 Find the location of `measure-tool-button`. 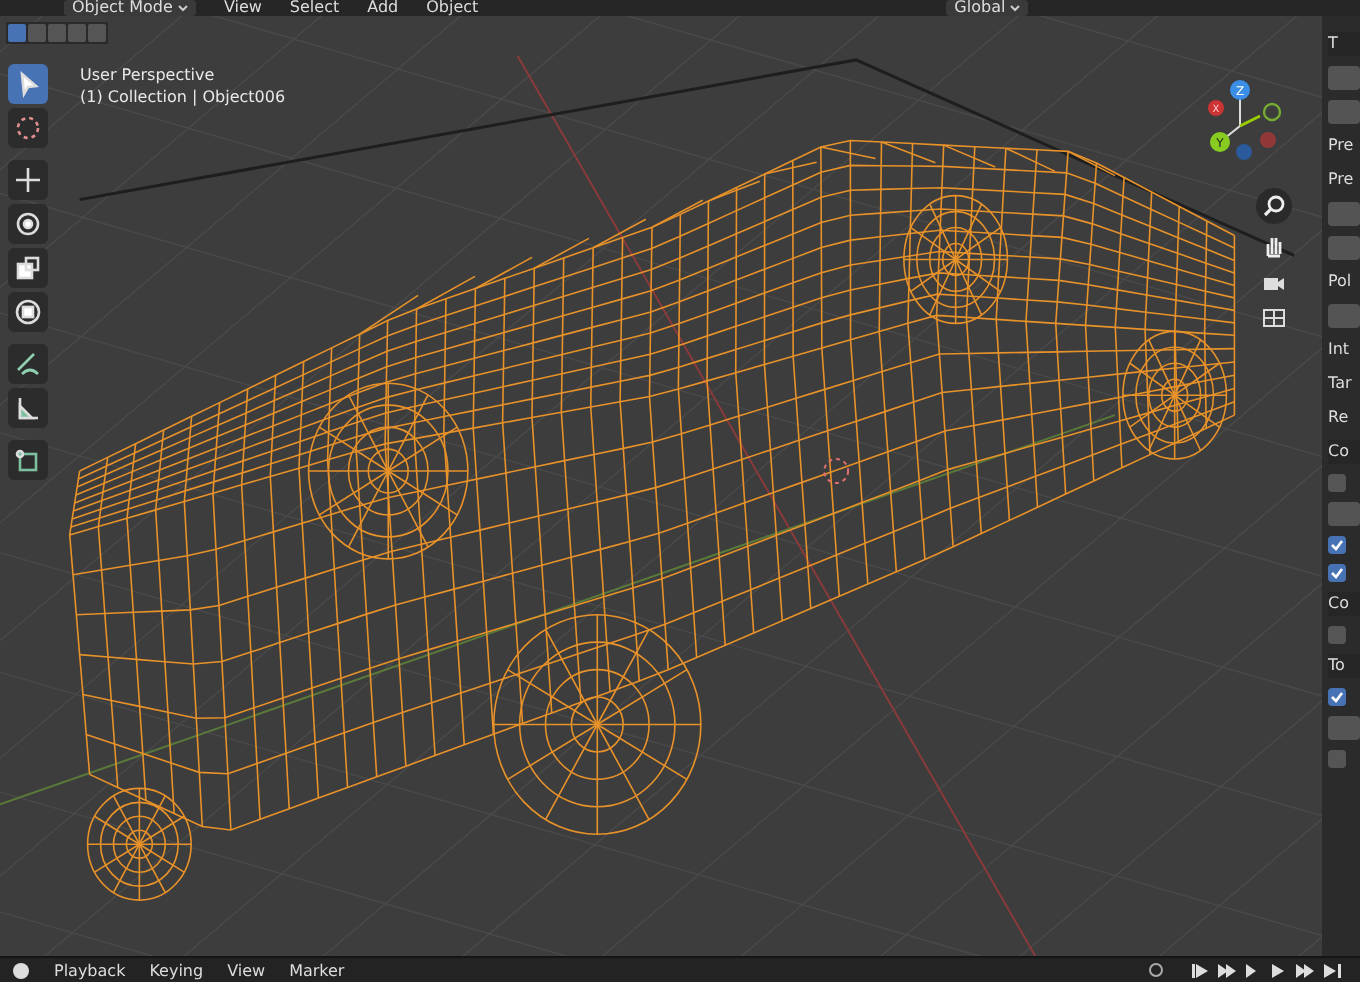

measure-tool-button is located at coordinates (28, 408).